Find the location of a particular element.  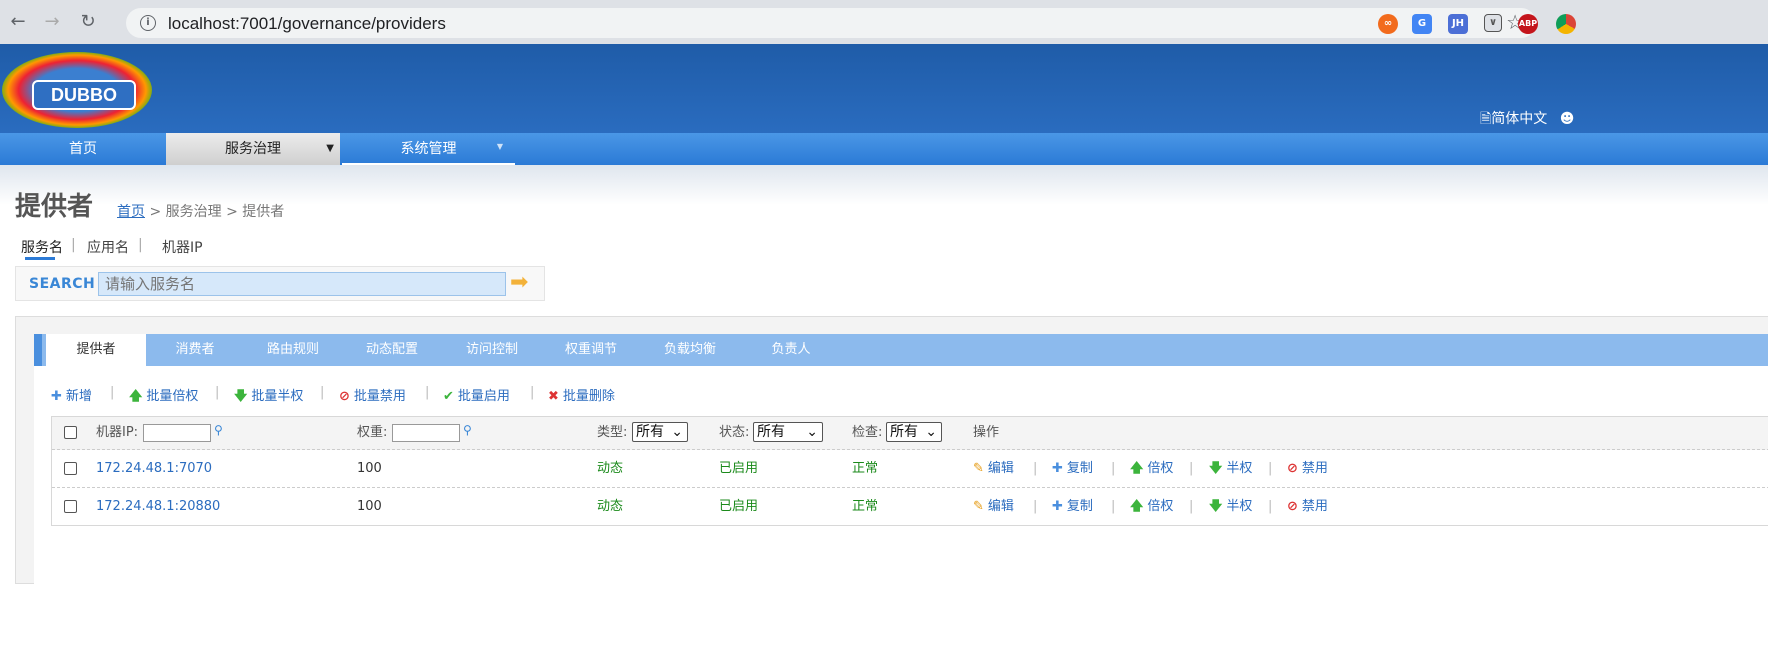

url-text: localhost:7001/governance/providers is located at coordinates (307, 24).